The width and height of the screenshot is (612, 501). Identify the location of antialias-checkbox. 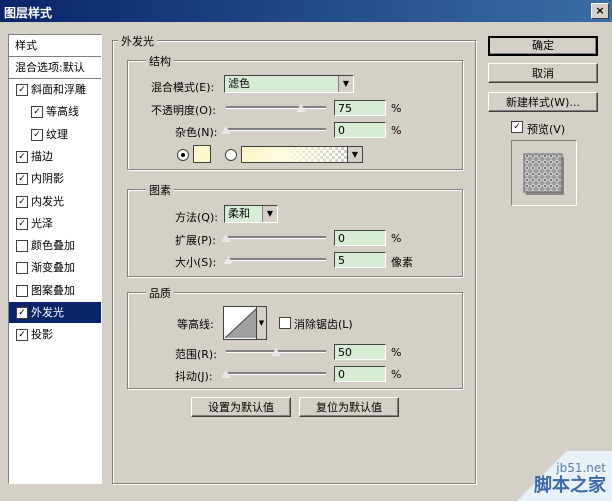
(285, 323).